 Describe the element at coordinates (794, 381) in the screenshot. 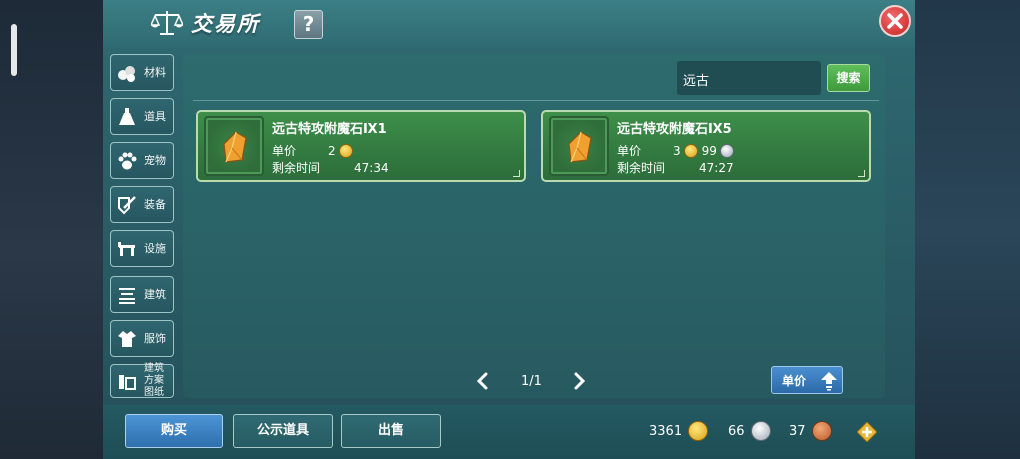

I see `sort-label: 单价` at that location.